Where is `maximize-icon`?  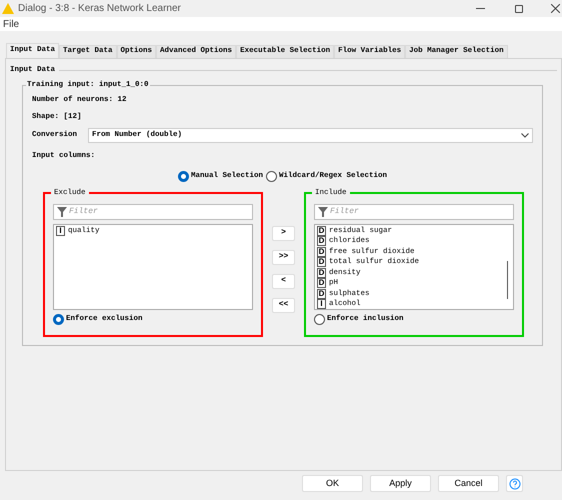 maximize-icon is located at coordinates (519, 8).